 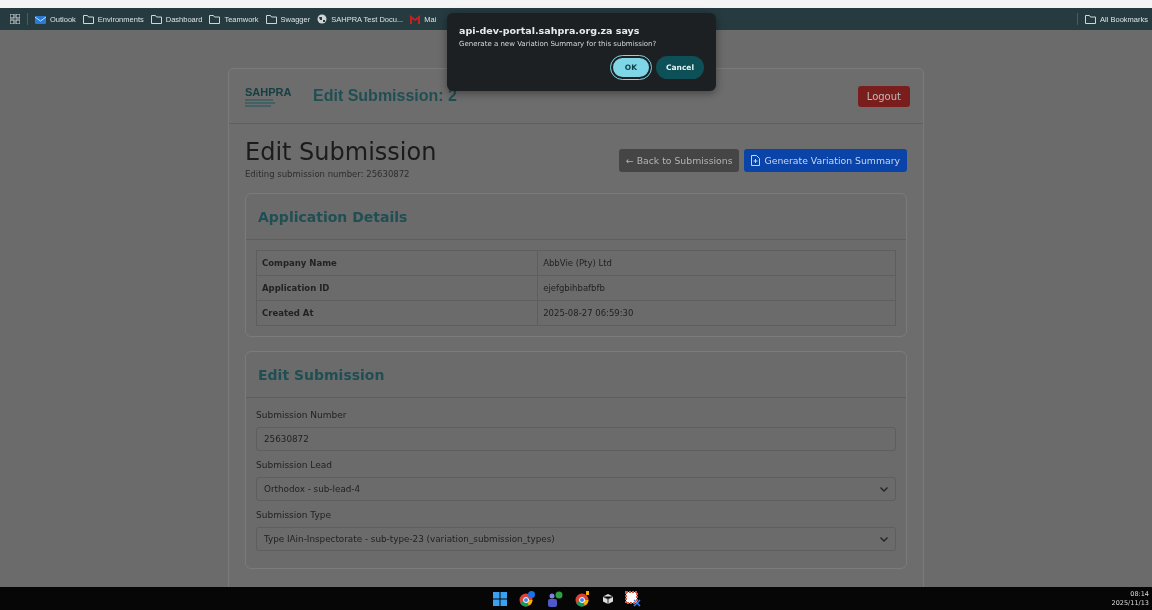 I want to click on table-value-cell: AbbVie (Pty) Ltd, so click(x=716, y=263).